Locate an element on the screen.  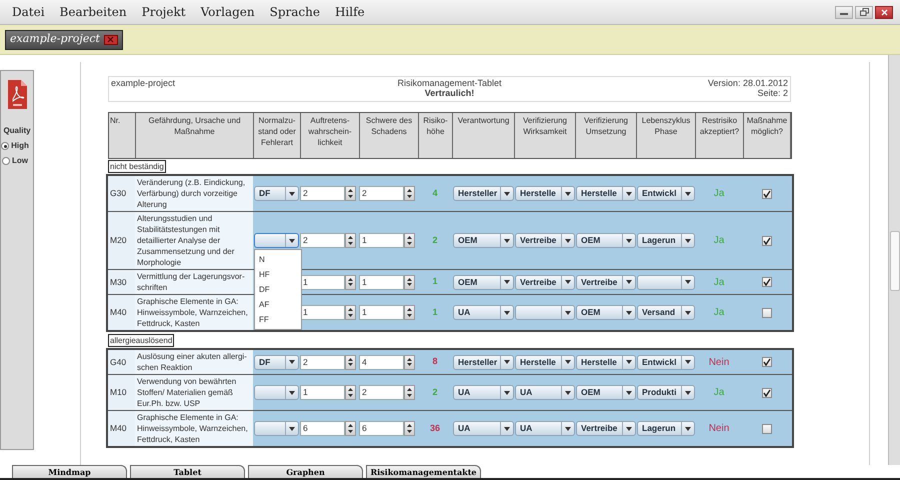
table-cell: M20 is located at coordinates (121, 240).